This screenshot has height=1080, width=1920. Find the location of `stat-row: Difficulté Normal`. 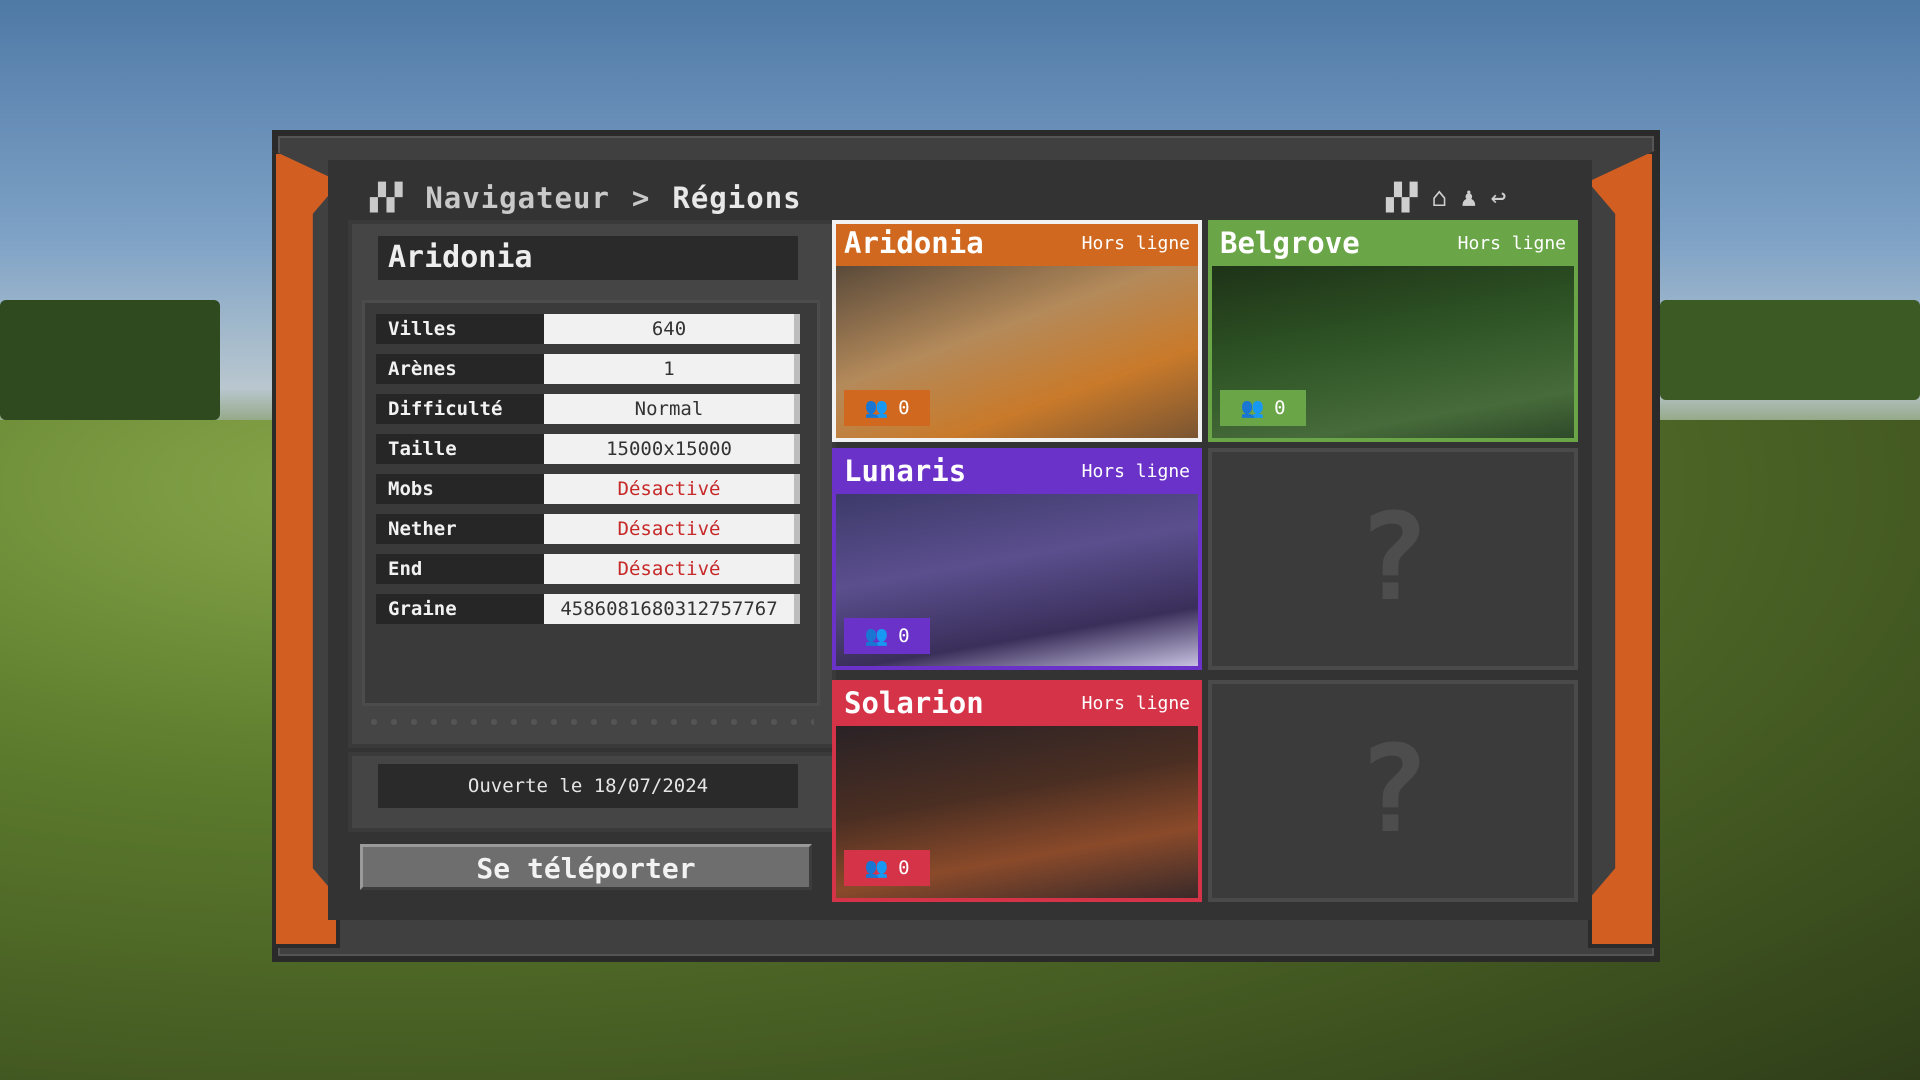

stat-row: Difficulté Normal is located at coordinates (588, 409).